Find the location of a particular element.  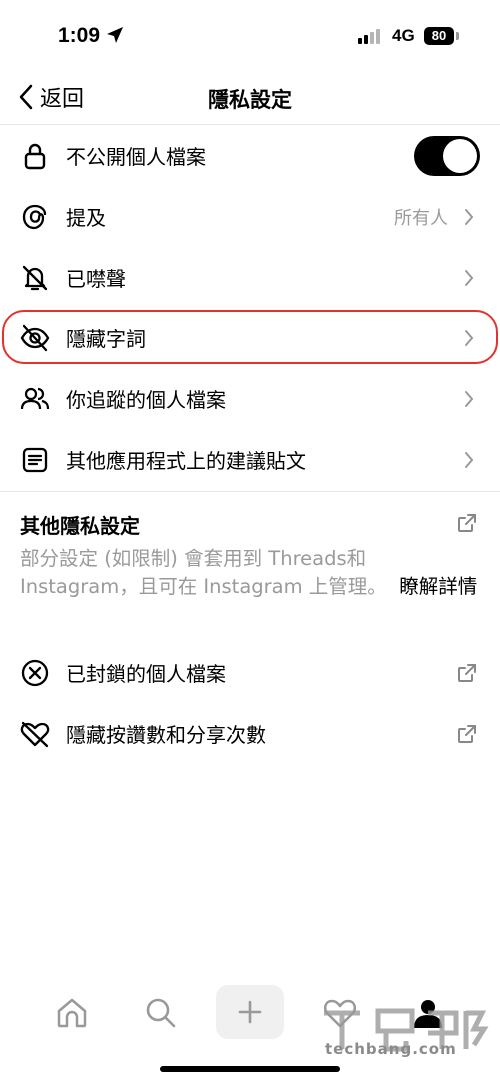

toggle-knob is located at coordinates (460, 155).